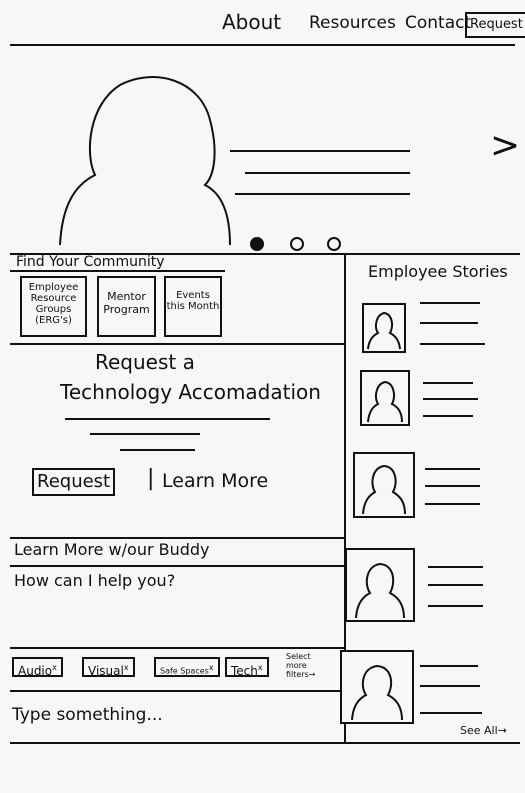 The width and height of the screenshot is (525, 793). What do you see at coordinates (177, 538) in the screenshot?
I see `buddy-top-divider` at bounding box center [177, 538].